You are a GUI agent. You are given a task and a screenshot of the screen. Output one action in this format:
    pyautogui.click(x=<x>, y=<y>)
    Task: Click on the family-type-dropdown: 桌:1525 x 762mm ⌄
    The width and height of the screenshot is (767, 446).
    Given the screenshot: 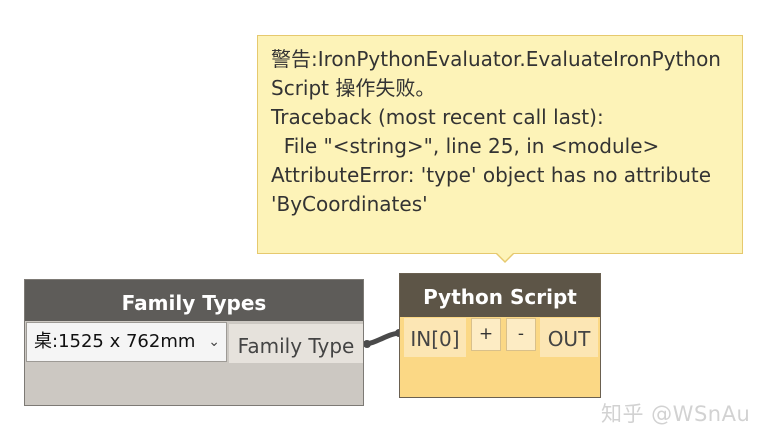 What is the action you would take?
    pyautogui.click(x=126, y=342)
    